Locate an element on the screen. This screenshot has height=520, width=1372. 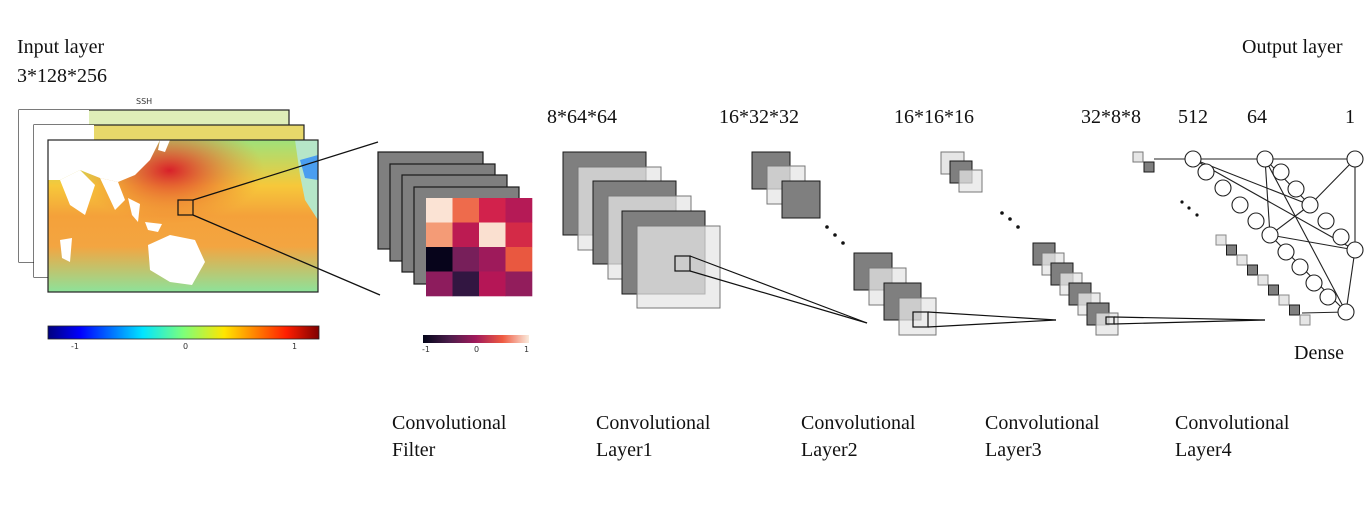
filter-colorbar is located at coordinates (476, 339).